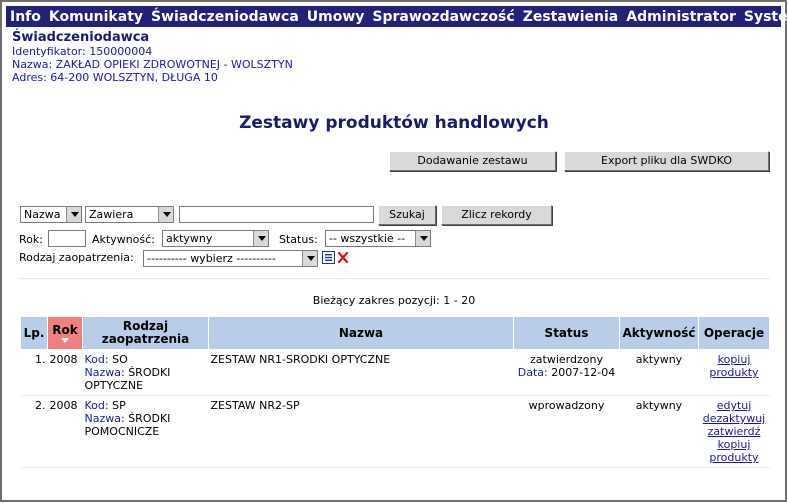  I want to click on operator-select: Zawiera, so click(129, 214).